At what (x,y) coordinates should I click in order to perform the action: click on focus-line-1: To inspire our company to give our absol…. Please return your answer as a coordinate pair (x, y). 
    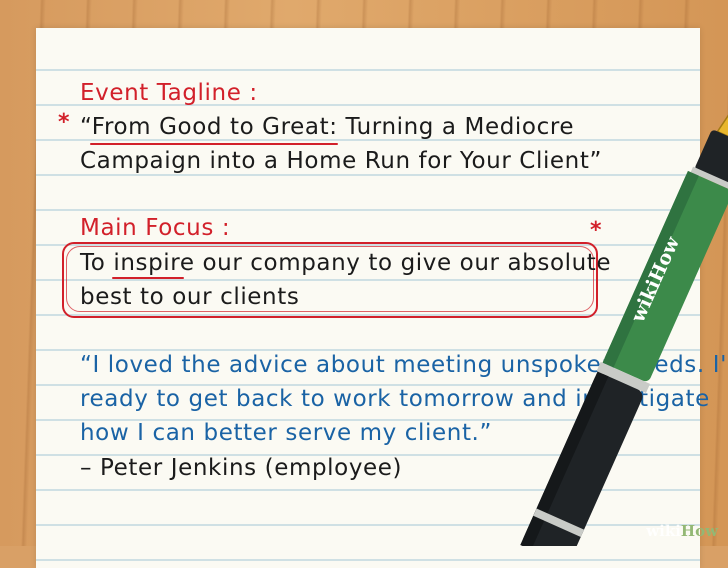
    Looking at the image, I should click on (346, 263).